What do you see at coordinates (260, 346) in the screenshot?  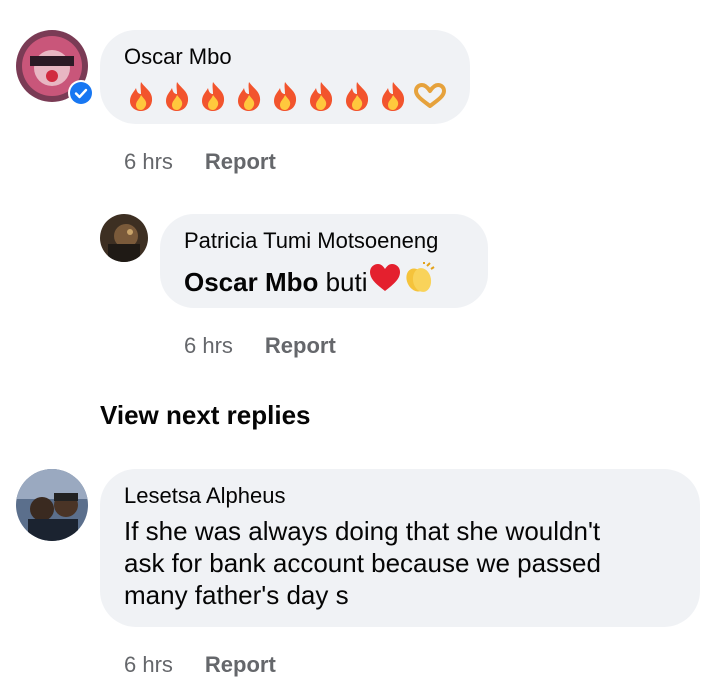 I see `reply-meta: 6 hrs Report` at bounding box center [260, 346].